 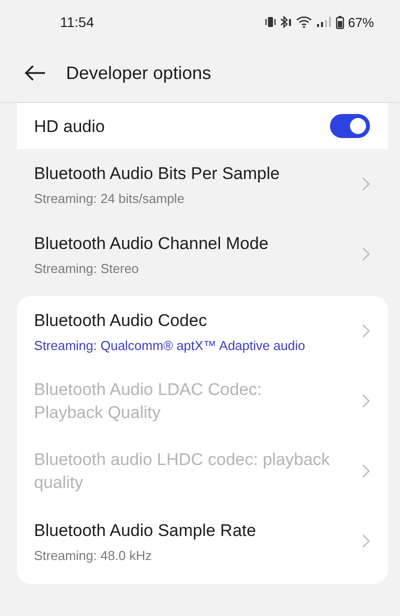 What do you see at coordinates (87, 268) in the screenshot?
I see `setting-summary: Streaming: Stereo` at bounding box center [87, 268].